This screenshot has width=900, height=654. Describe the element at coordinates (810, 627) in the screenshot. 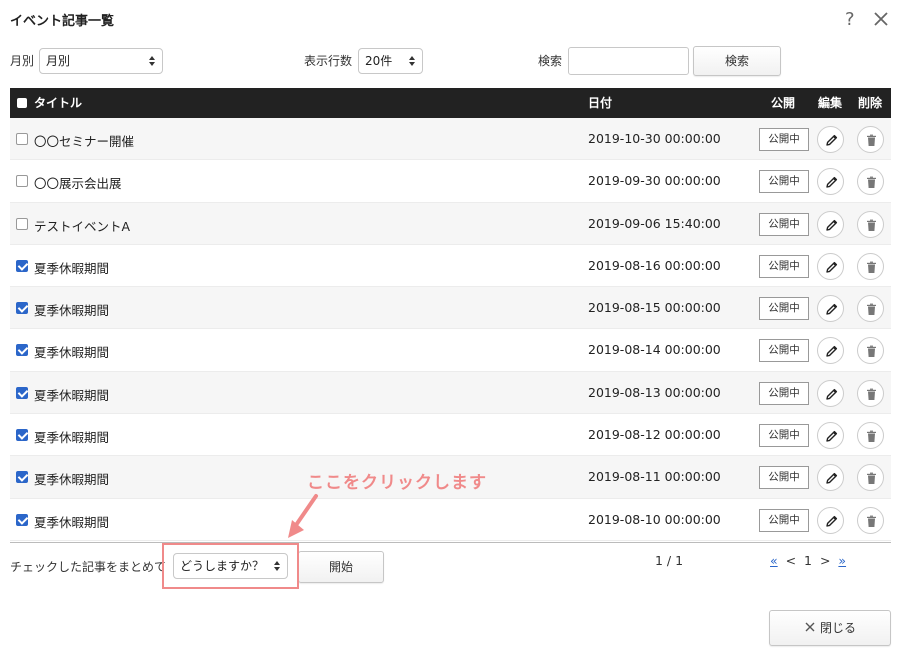

I see `close-icon` at that location.